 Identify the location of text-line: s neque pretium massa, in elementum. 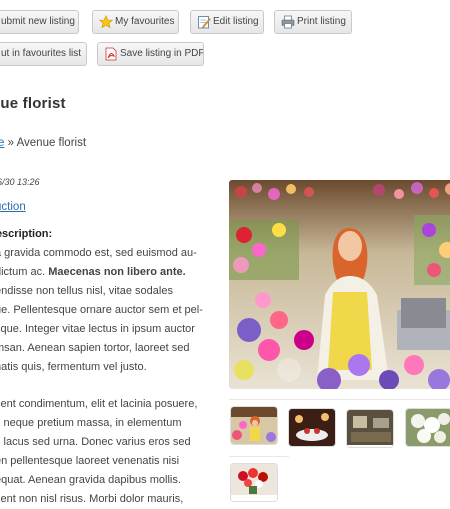
(91, 423).